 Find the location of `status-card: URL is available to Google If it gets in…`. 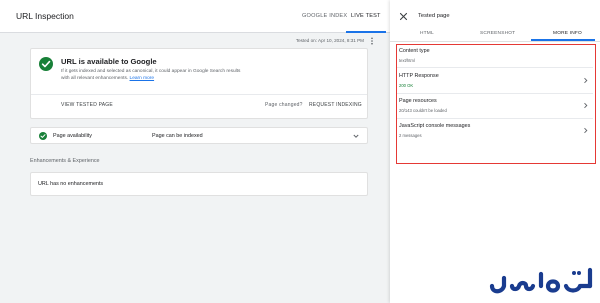

status-card: URL is available to Google If it gets in… is located at coordinates (199, 83).